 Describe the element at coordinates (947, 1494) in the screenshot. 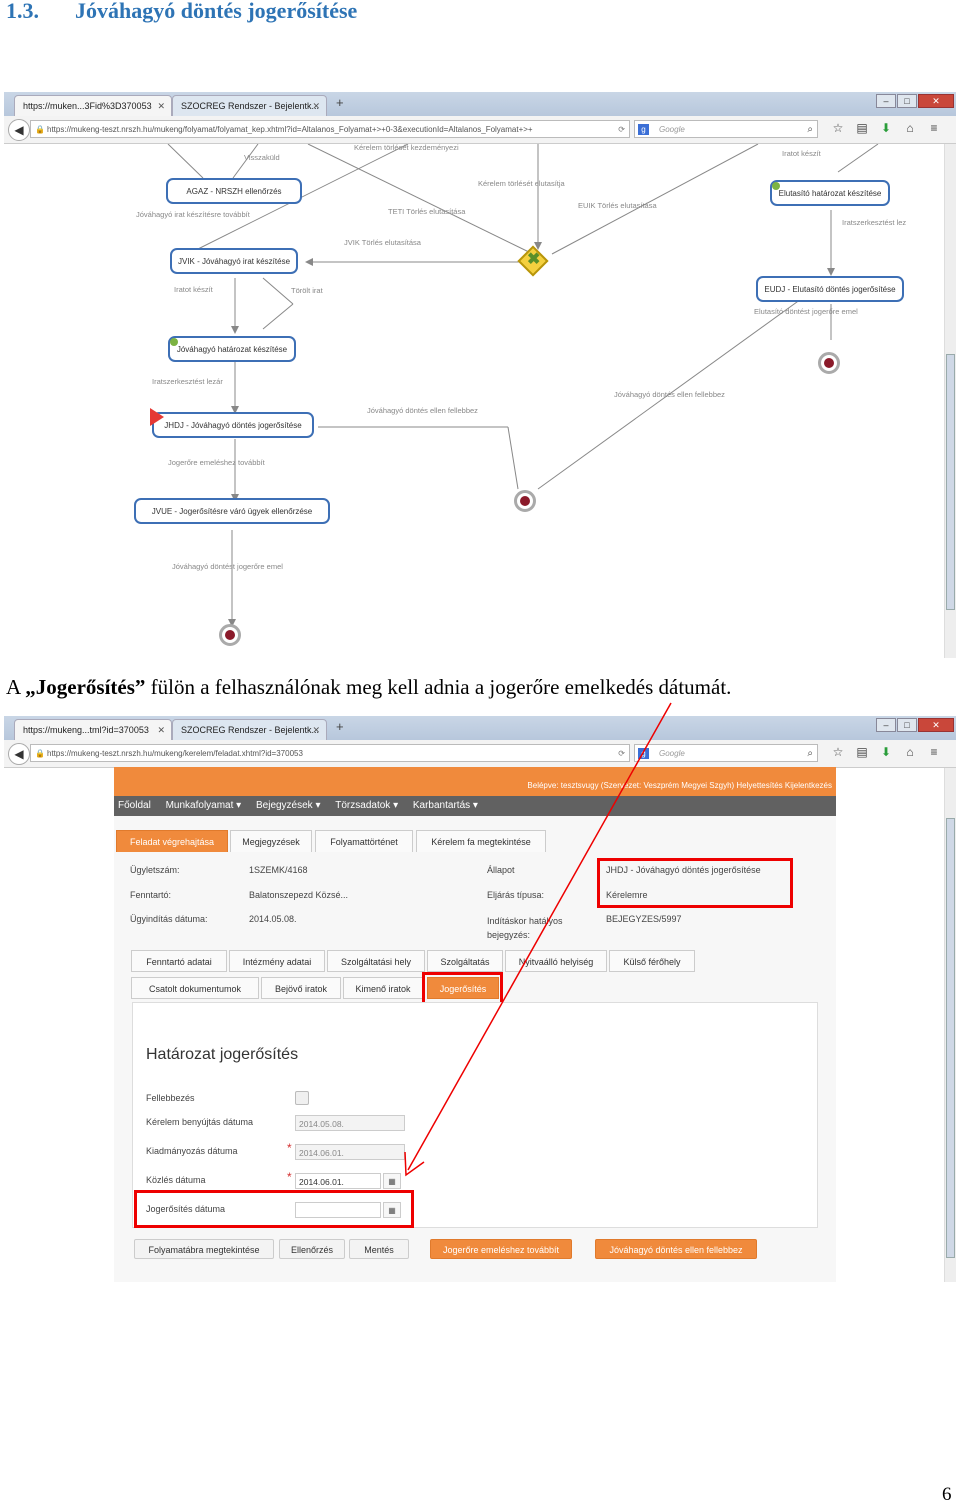

I see `page-number: 6` at that location.